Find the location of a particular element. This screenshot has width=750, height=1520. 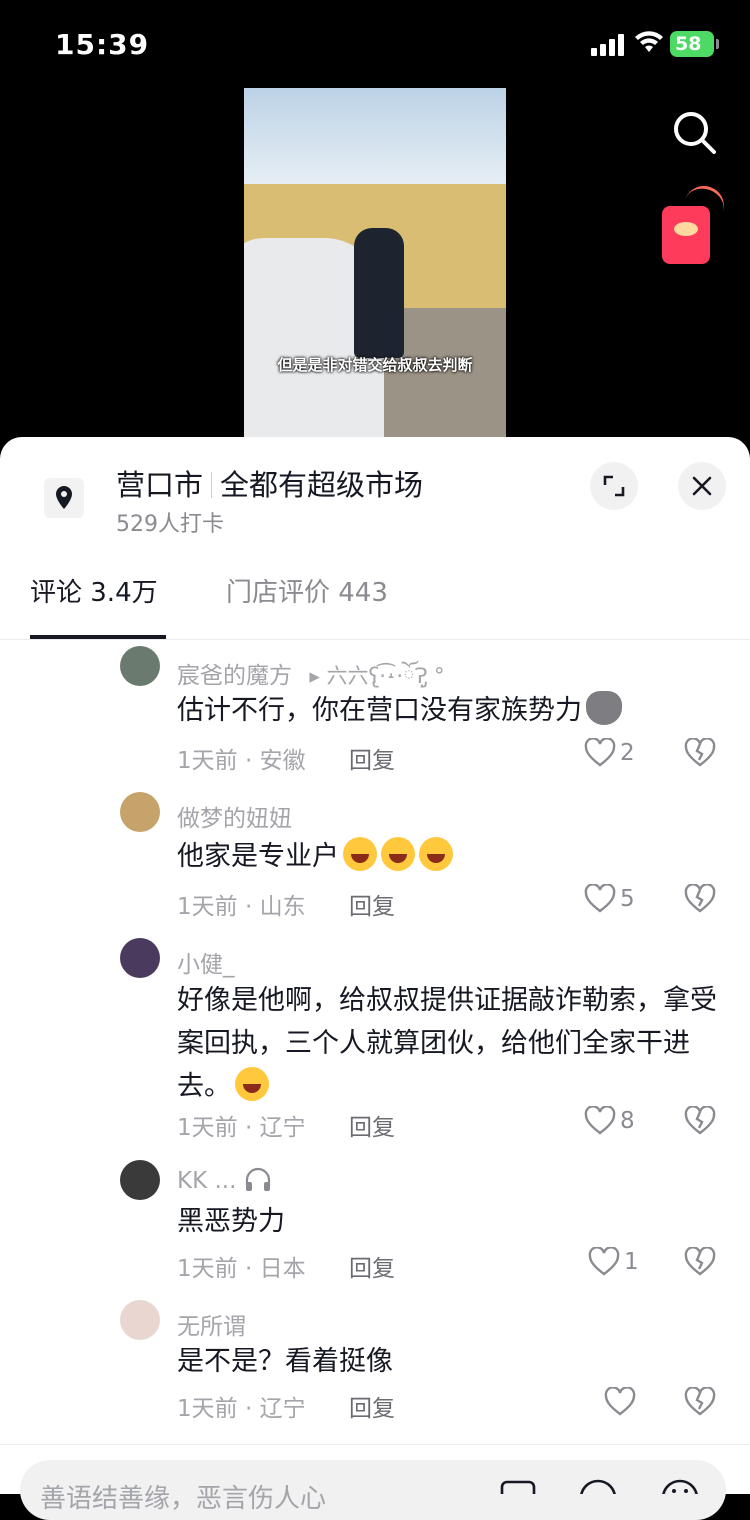

active-tab-indicator is located at coordinates (98, 637).